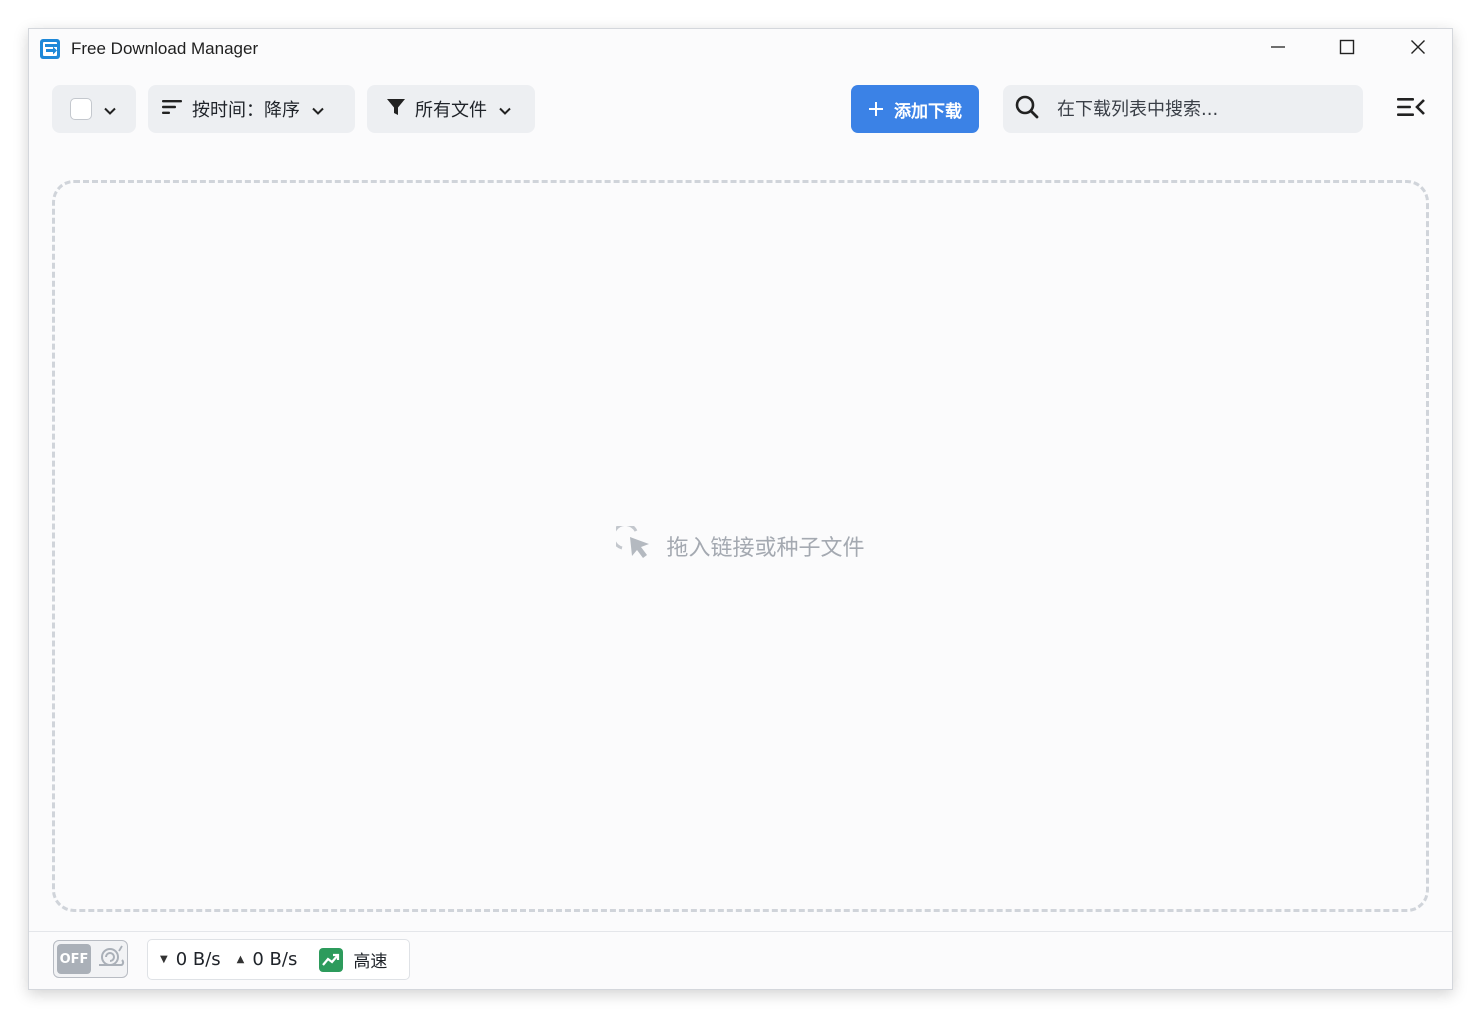 The height and width of the screenshot is (1018, 1481). I want to click on main-menu-button, so click(1411, 109).